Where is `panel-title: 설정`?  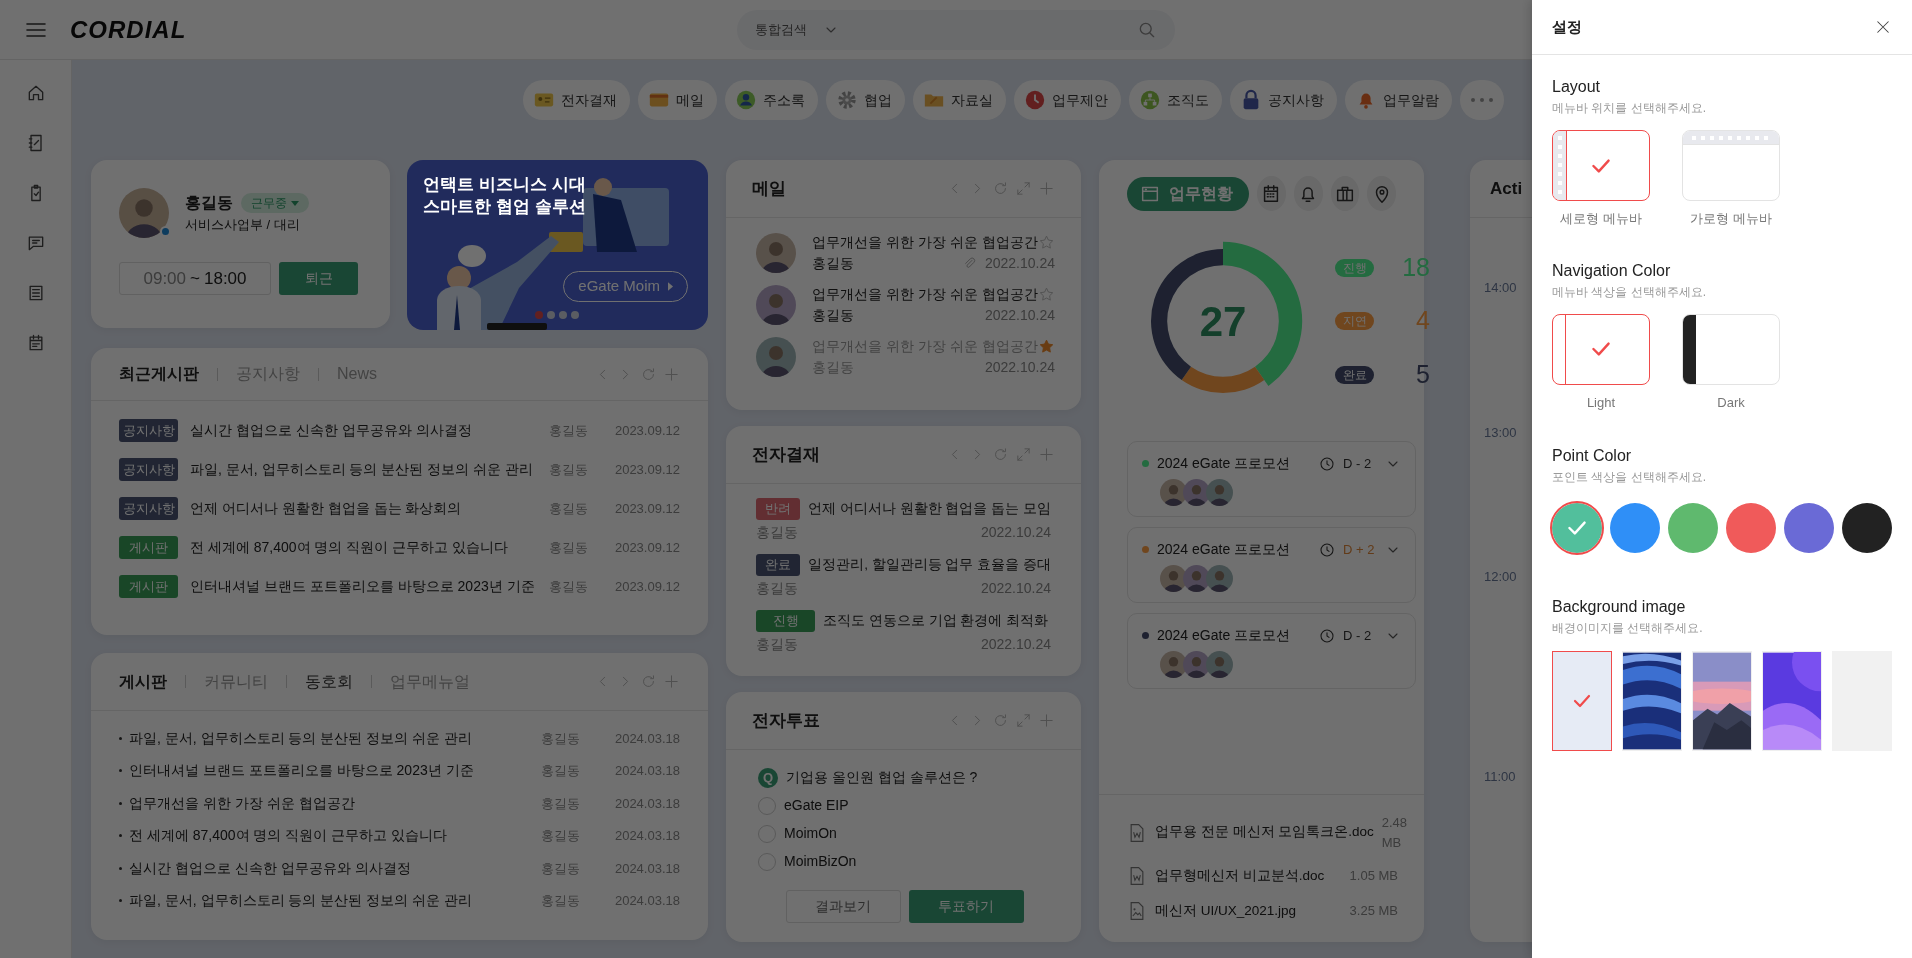
panel-title: 설정 is located at coordinates (1567, 26).